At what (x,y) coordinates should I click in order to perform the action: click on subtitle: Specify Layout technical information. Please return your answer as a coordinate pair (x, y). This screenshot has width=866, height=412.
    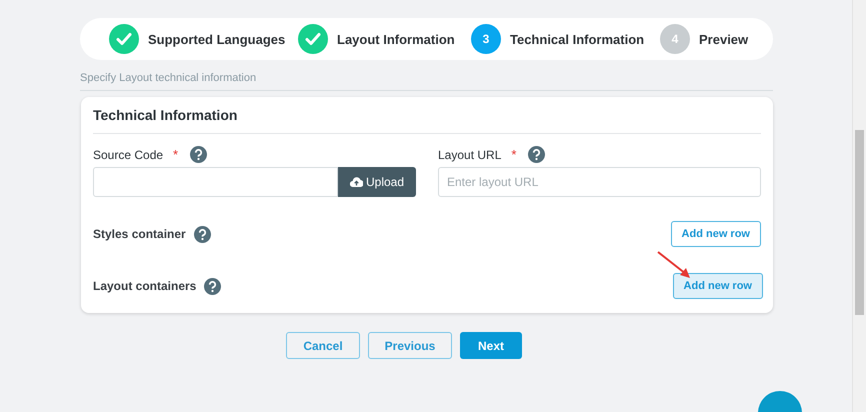
    Looking at the image, I should click on (426, 81).